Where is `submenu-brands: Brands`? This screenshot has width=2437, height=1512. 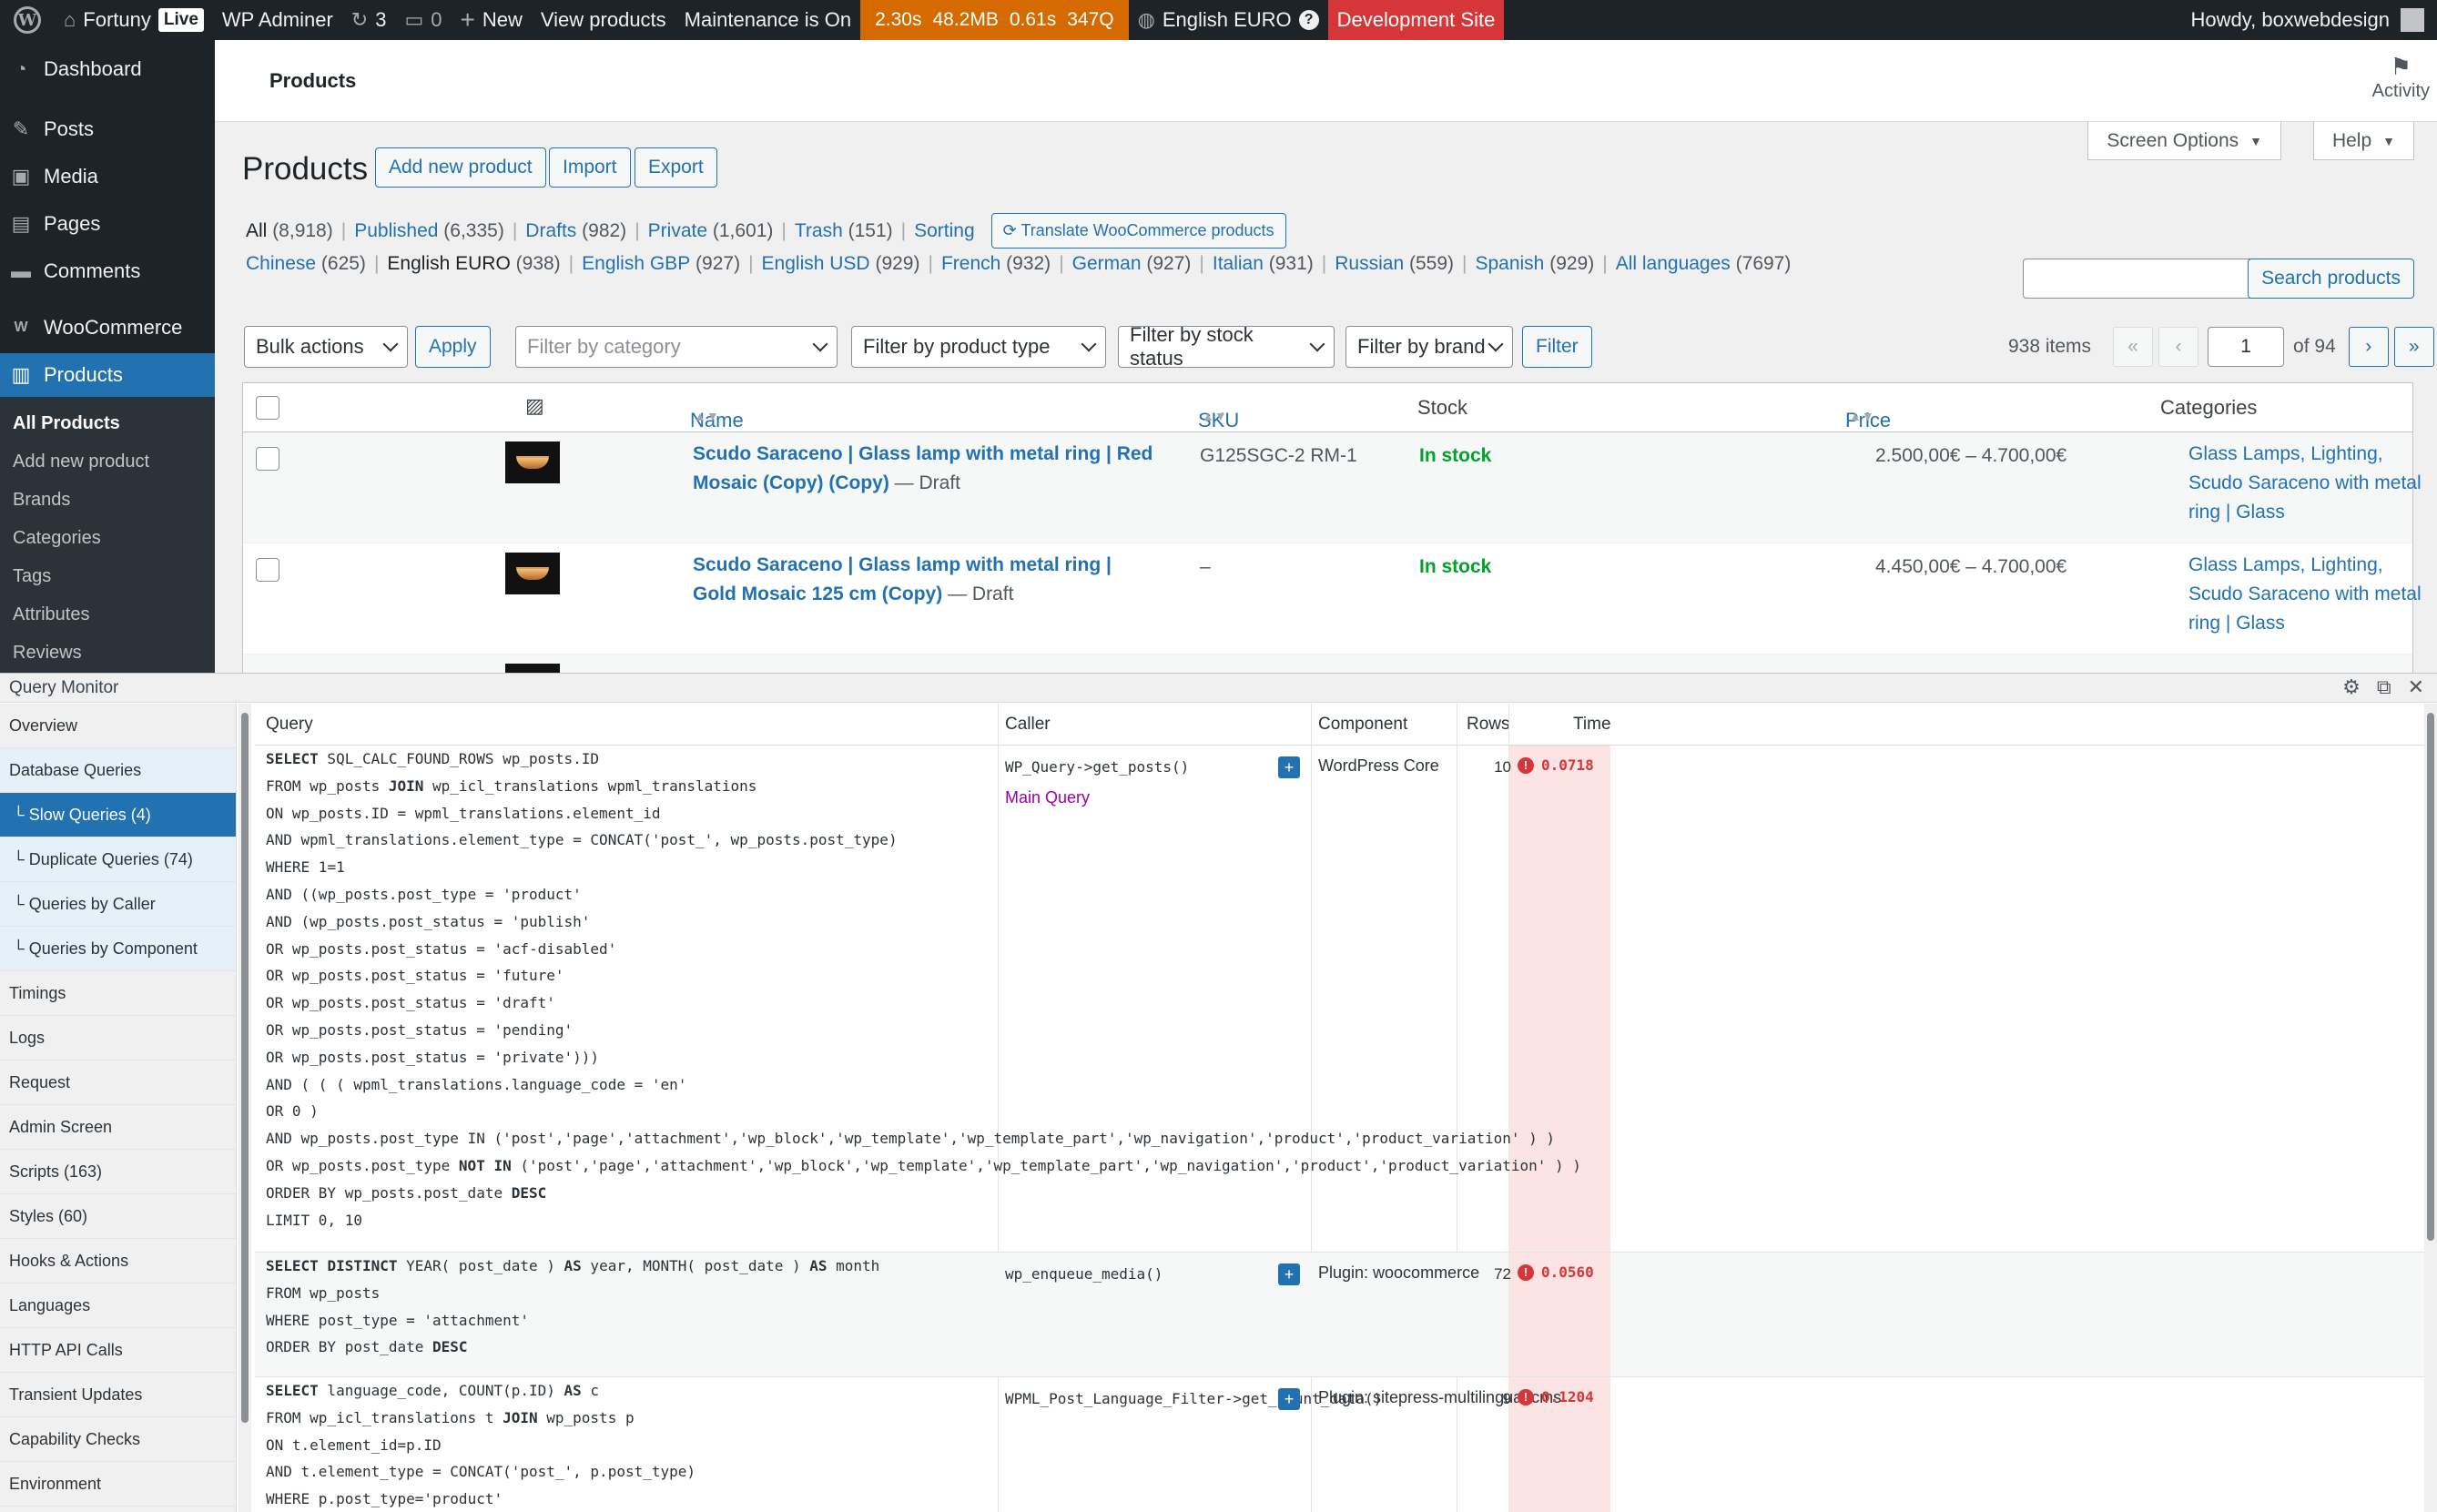 submenu-brands: Brands is located at coordinates (107, 500).